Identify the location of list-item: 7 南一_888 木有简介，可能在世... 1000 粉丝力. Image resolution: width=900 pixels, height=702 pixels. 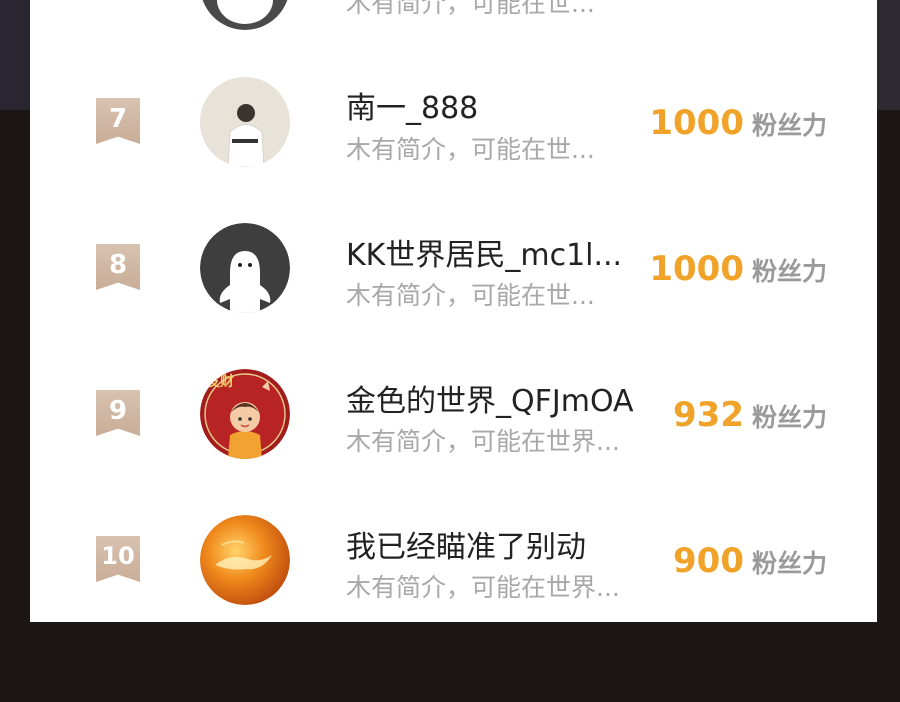
(453, 125).